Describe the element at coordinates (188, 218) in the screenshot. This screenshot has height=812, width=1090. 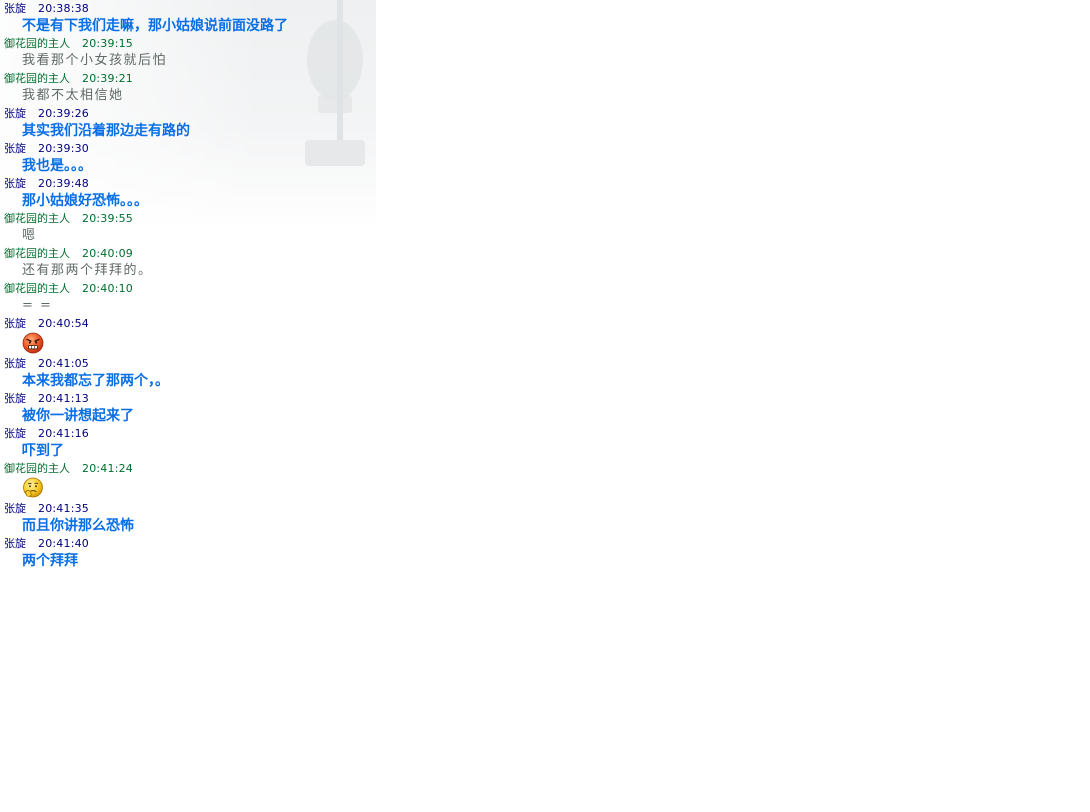
I see `message-header: 御花园的主人 20:39:55` at that location.